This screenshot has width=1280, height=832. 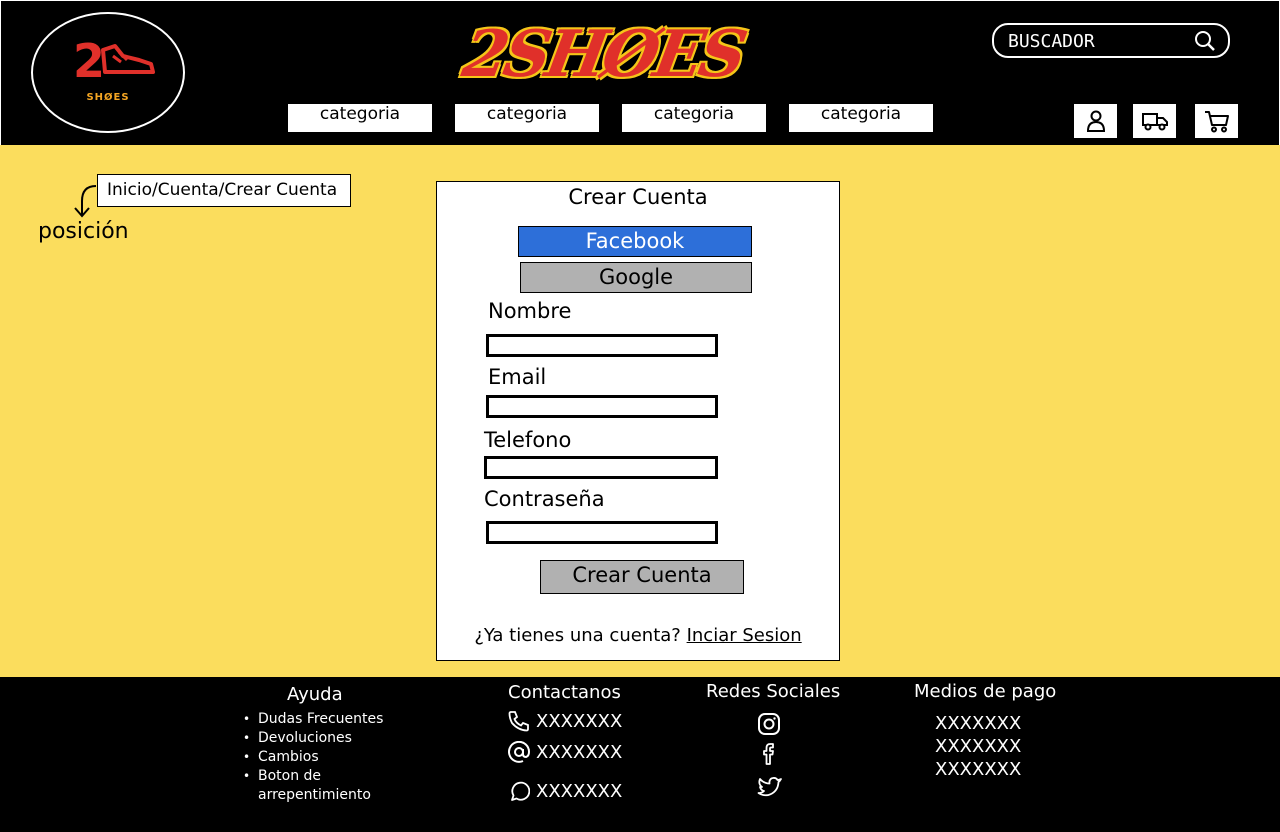 What do you see at coordinates (108, 97) in the screenshot?
I see `logo-tagline: SHØES` at bounding box center [108, 97].